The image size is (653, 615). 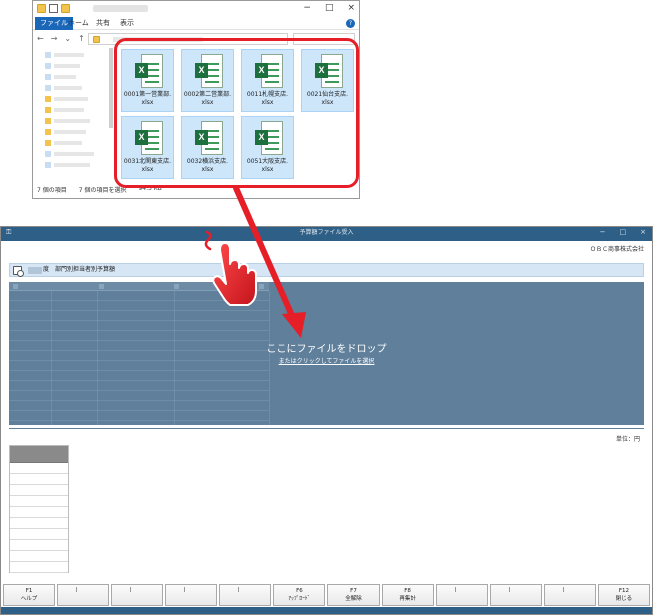 I want to click on f8-recalculate-button: F8 再集計, so click(x=407, y=595).